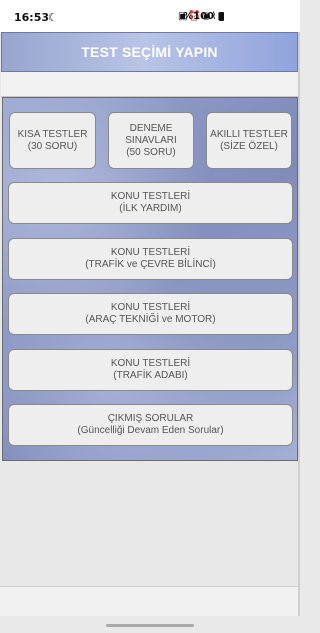 This screenshot has width=320, height=633. Describe the element at coordinates (150, 264) in the screenshot. I see `topic-traffic-environment-subtitle: (TRAFİK ve ÇEVRE BİLİNCİ)` at that location.